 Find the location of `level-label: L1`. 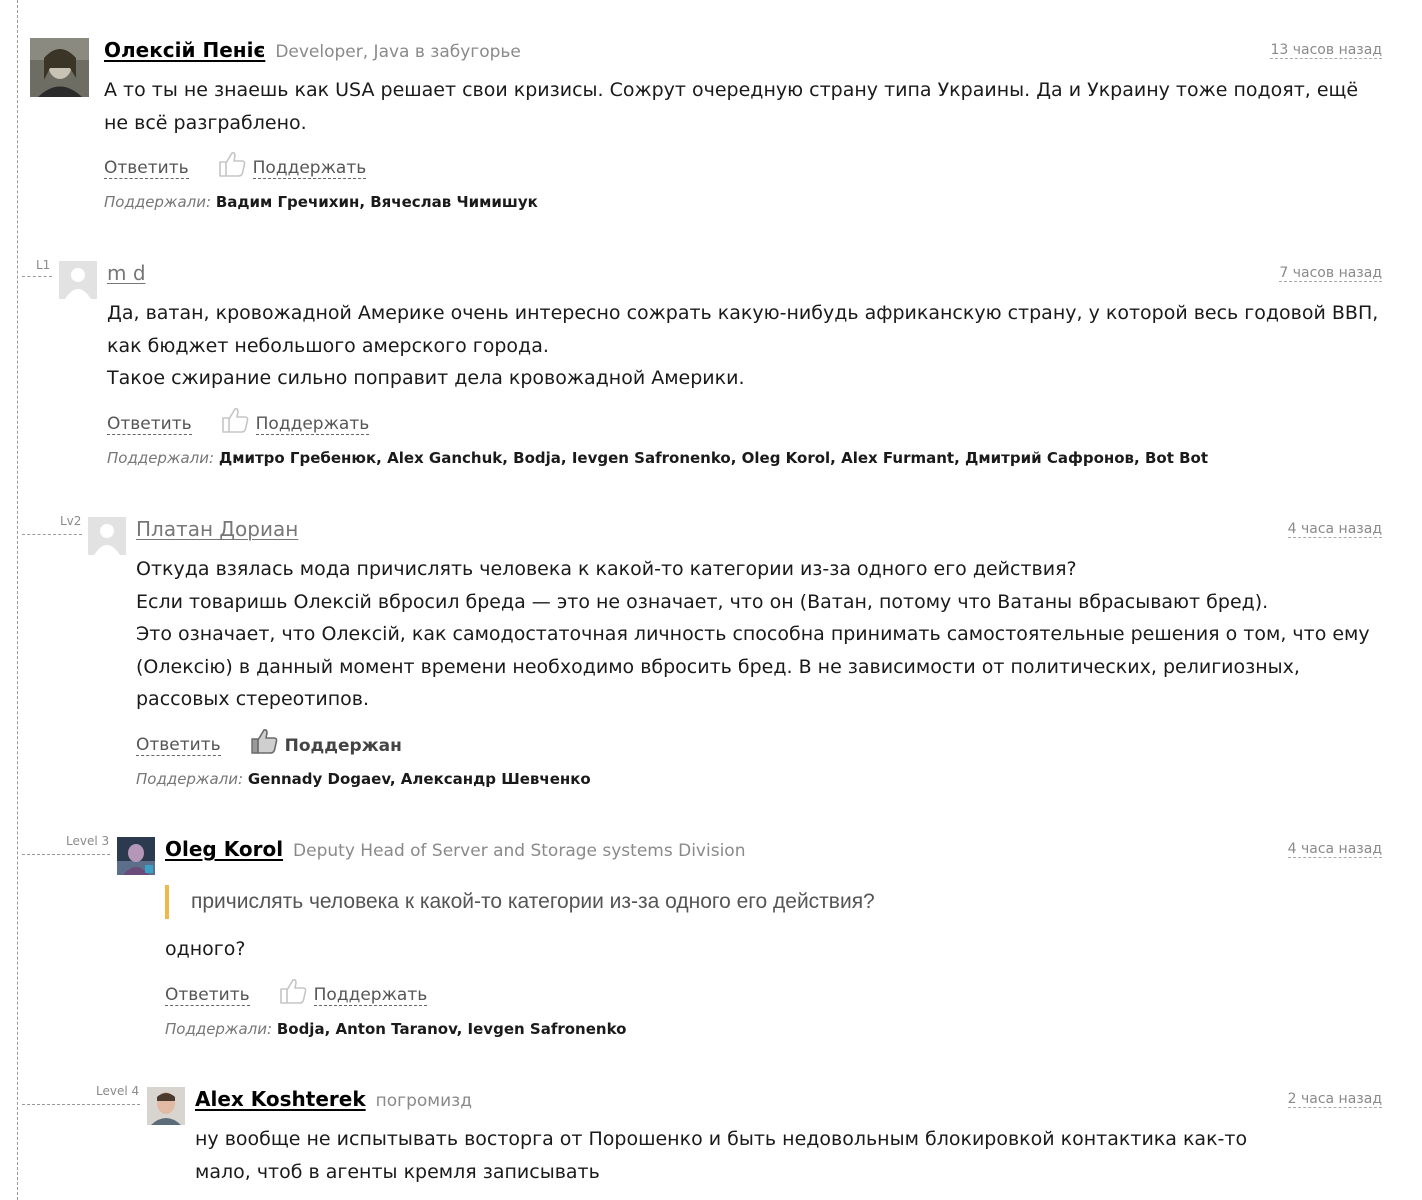

level-label: L1 is located at coordinates (43, 265).